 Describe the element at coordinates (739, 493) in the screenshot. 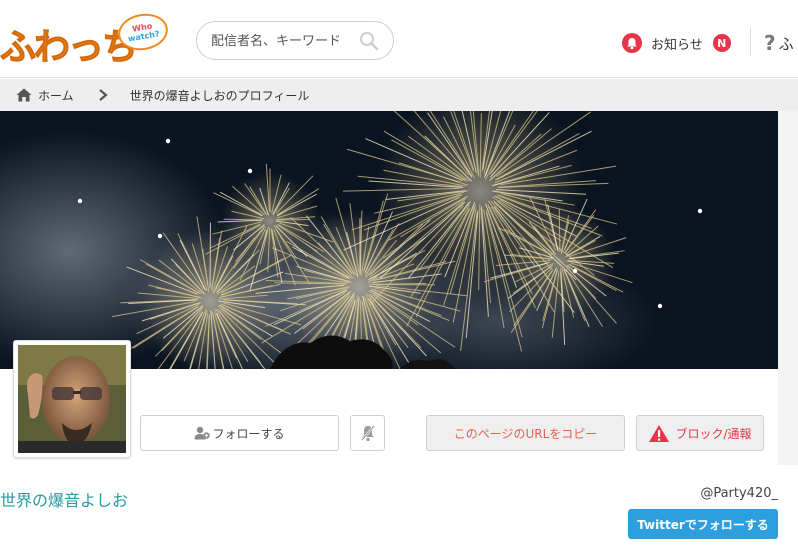

I see `twitter-handle: @Party420_` at that location.